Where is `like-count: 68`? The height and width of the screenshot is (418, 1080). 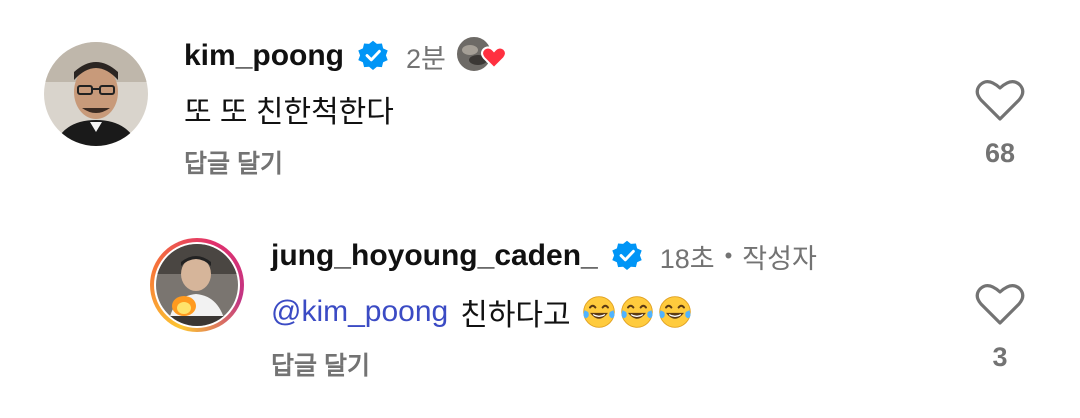
like-count: 68 is located at coordinates (1000, 153).